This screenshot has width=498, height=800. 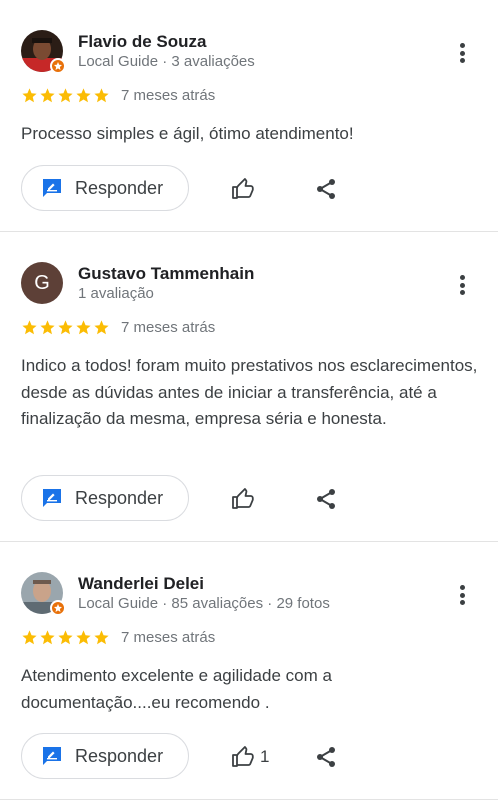 I want to click on reviewer-name: Gustavo Tammenhain, so click(x=166, y=274).